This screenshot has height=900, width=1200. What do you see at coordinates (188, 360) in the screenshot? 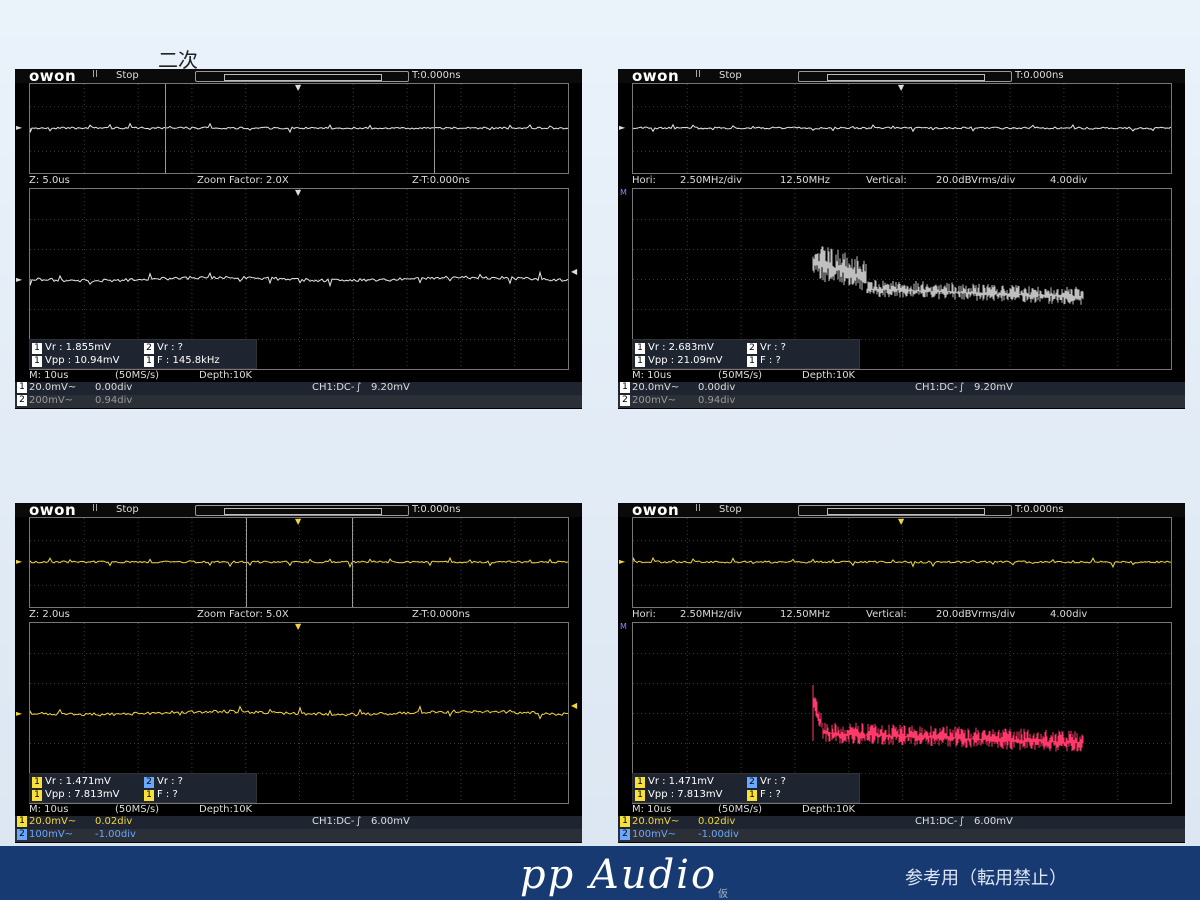
I see `meas-freq-value: F : 145.8kHz` at bounding box center [188, 360].